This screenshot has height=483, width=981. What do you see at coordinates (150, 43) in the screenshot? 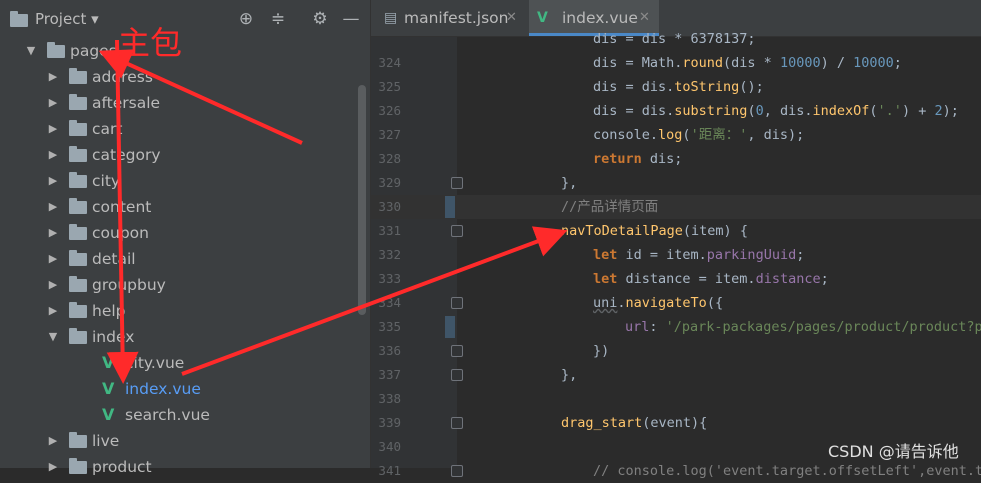
I see `annotation-label: 主包` at bounding box center [150, 43].